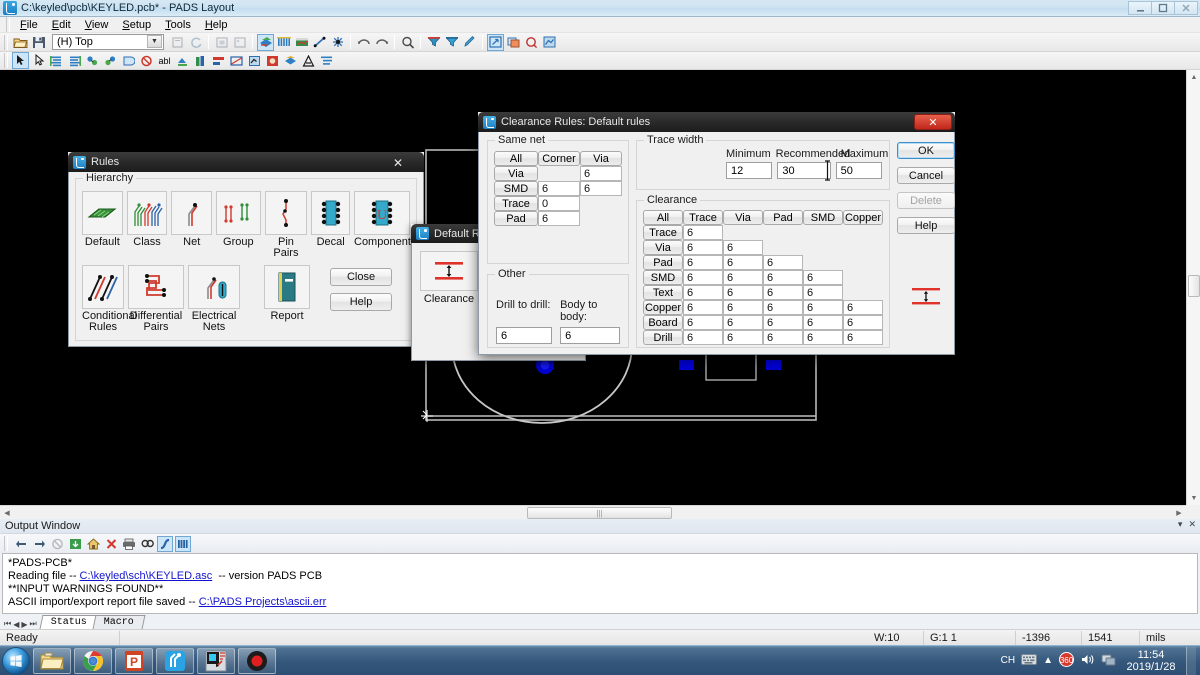 This screenshot has width=1200, height=675. I want to click on scroll-down-icon: ▼, so click(1193, 498).